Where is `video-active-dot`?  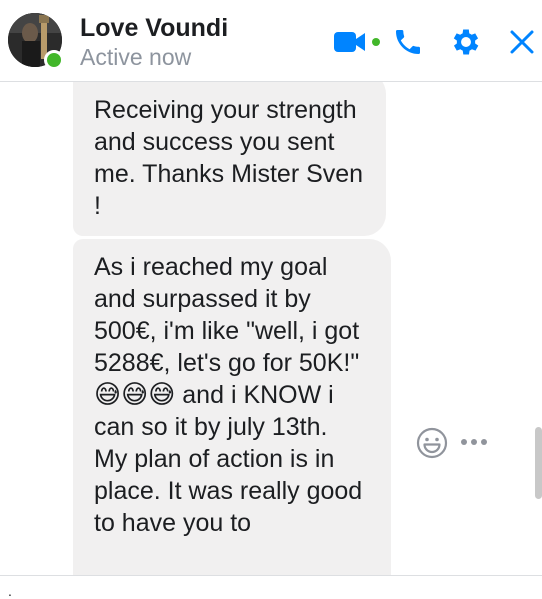
video-active-dot is located at coordinates (376, 42).